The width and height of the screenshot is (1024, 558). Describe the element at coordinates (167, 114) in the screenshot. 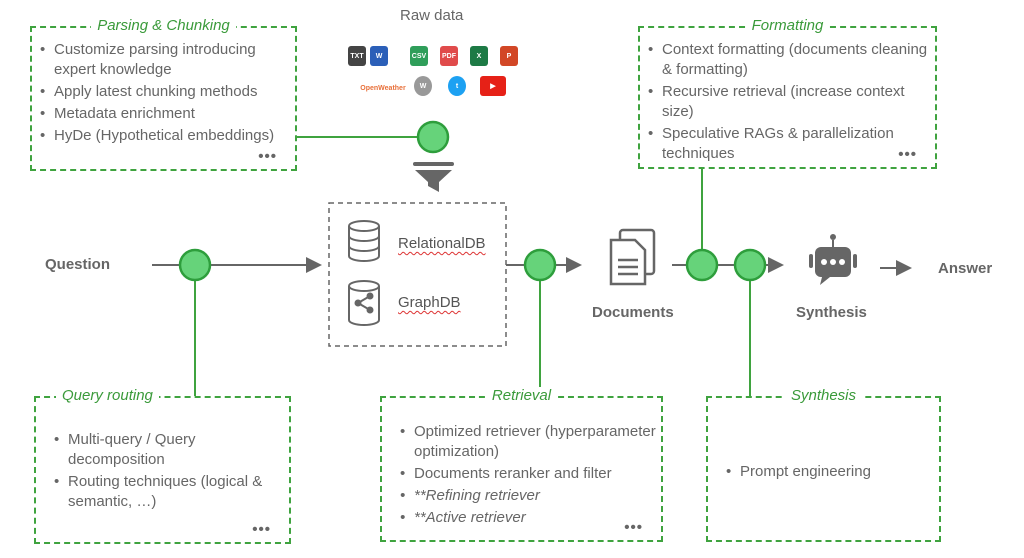

I see `list-item: Metadata enrichment` at that location.